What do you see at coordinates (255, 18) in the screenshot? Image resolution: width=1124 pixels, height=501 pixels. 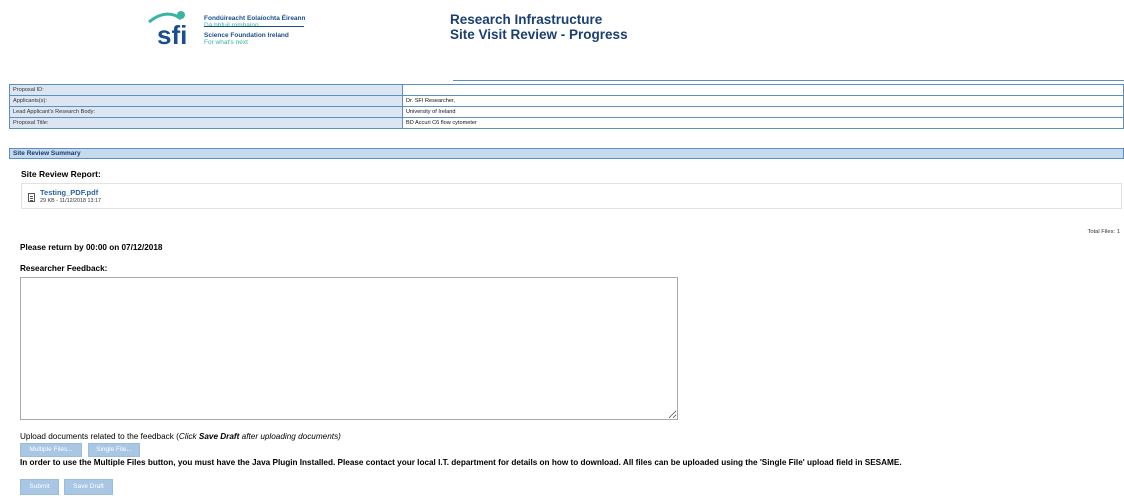 I see `logo-irish-name: Fondúireacht Eolaíochta Éireann` at bounding box center [255, 18].